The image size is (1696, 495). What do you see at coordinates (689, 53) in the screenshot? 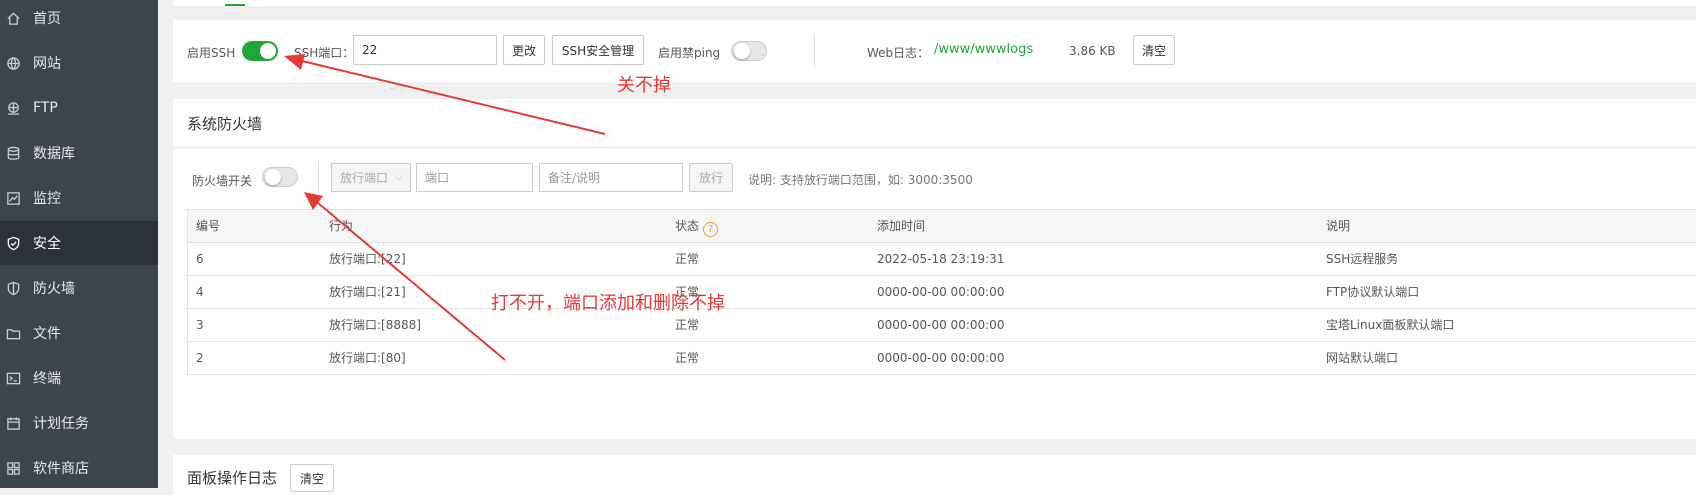
I see `ping-label: 启用禁ping` at bounding box center [689, 53].